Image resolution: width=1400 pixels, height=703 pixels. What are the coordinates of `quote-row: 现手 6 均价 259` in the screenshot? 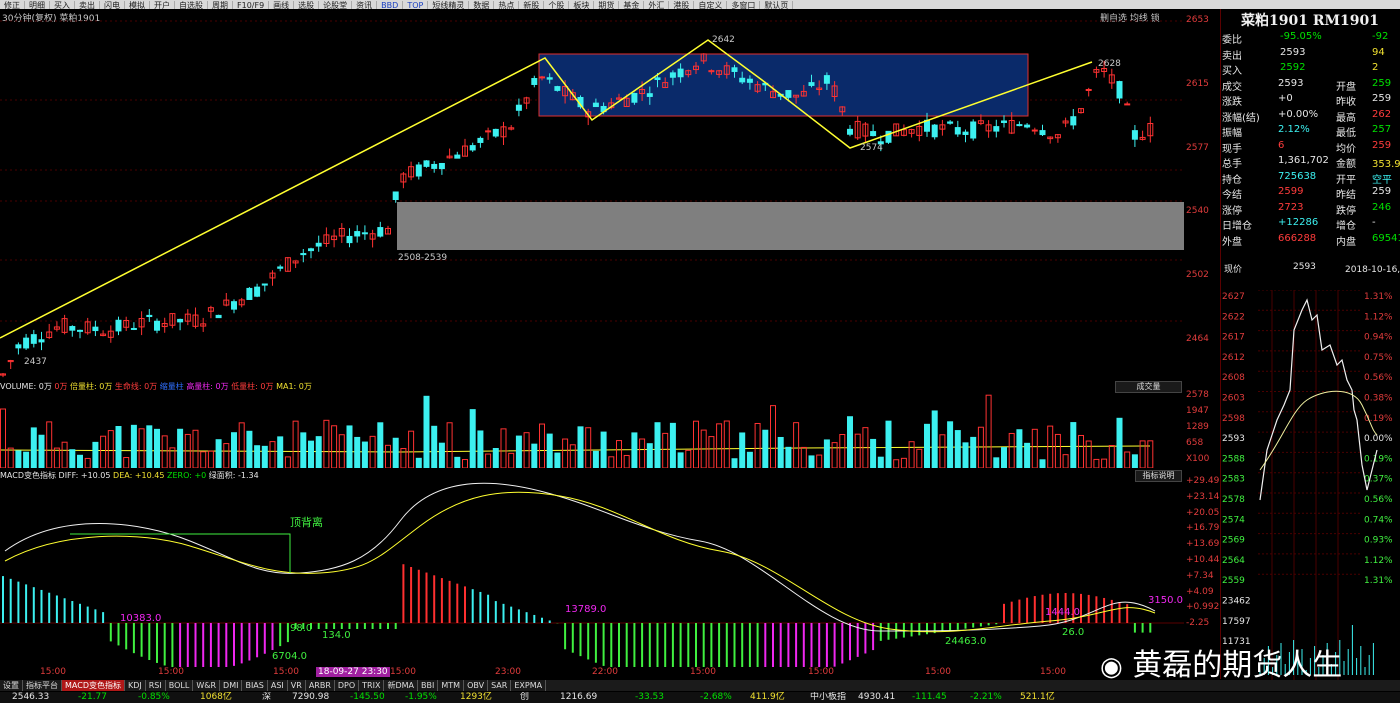 It's located at (1311, 147).